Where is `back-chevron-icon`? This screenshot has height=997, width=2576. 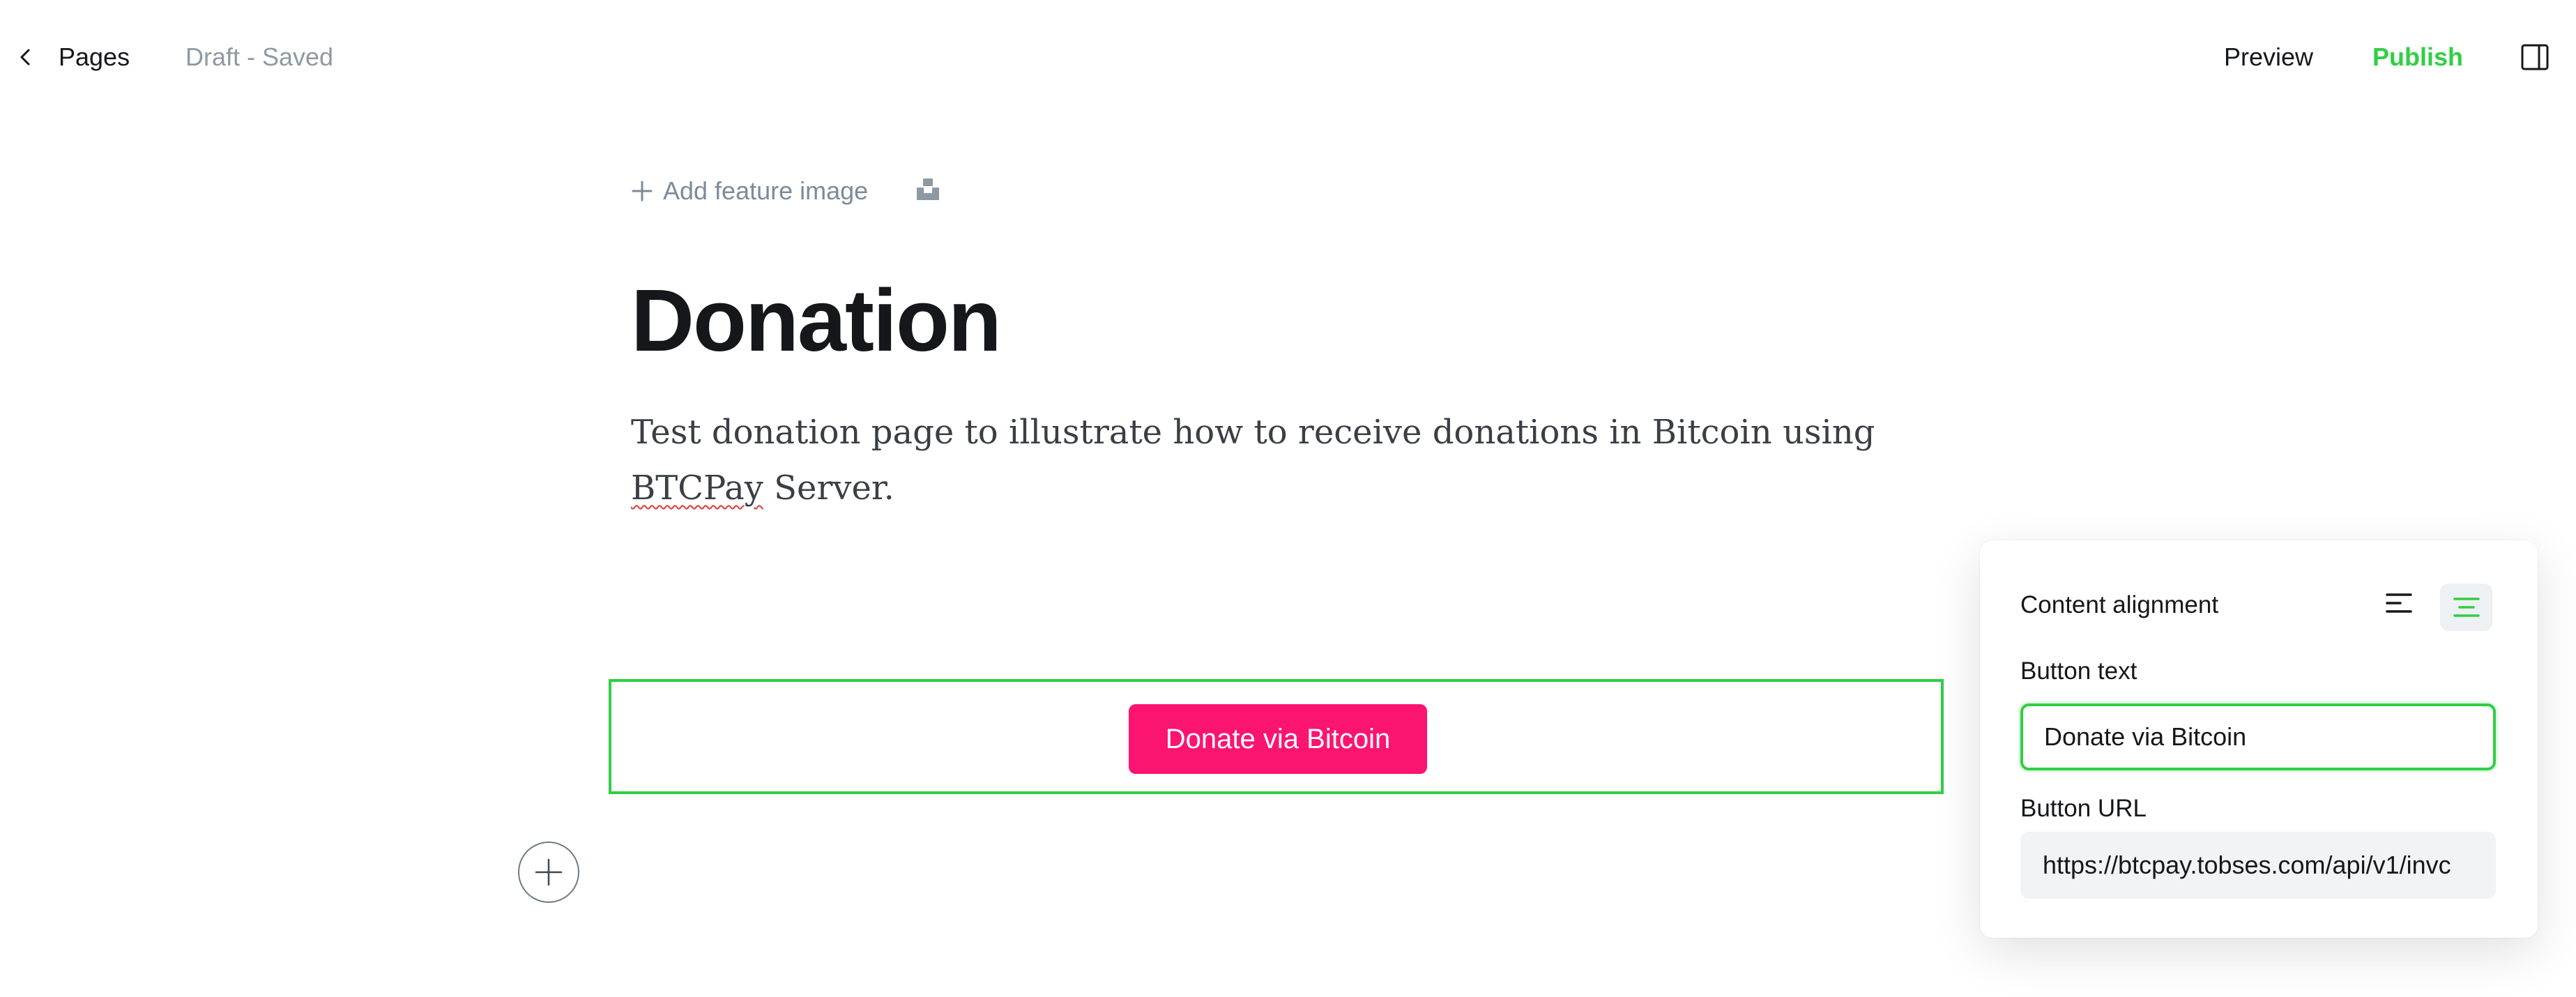
back-chevron-icon is located at coordinates (26, 57).